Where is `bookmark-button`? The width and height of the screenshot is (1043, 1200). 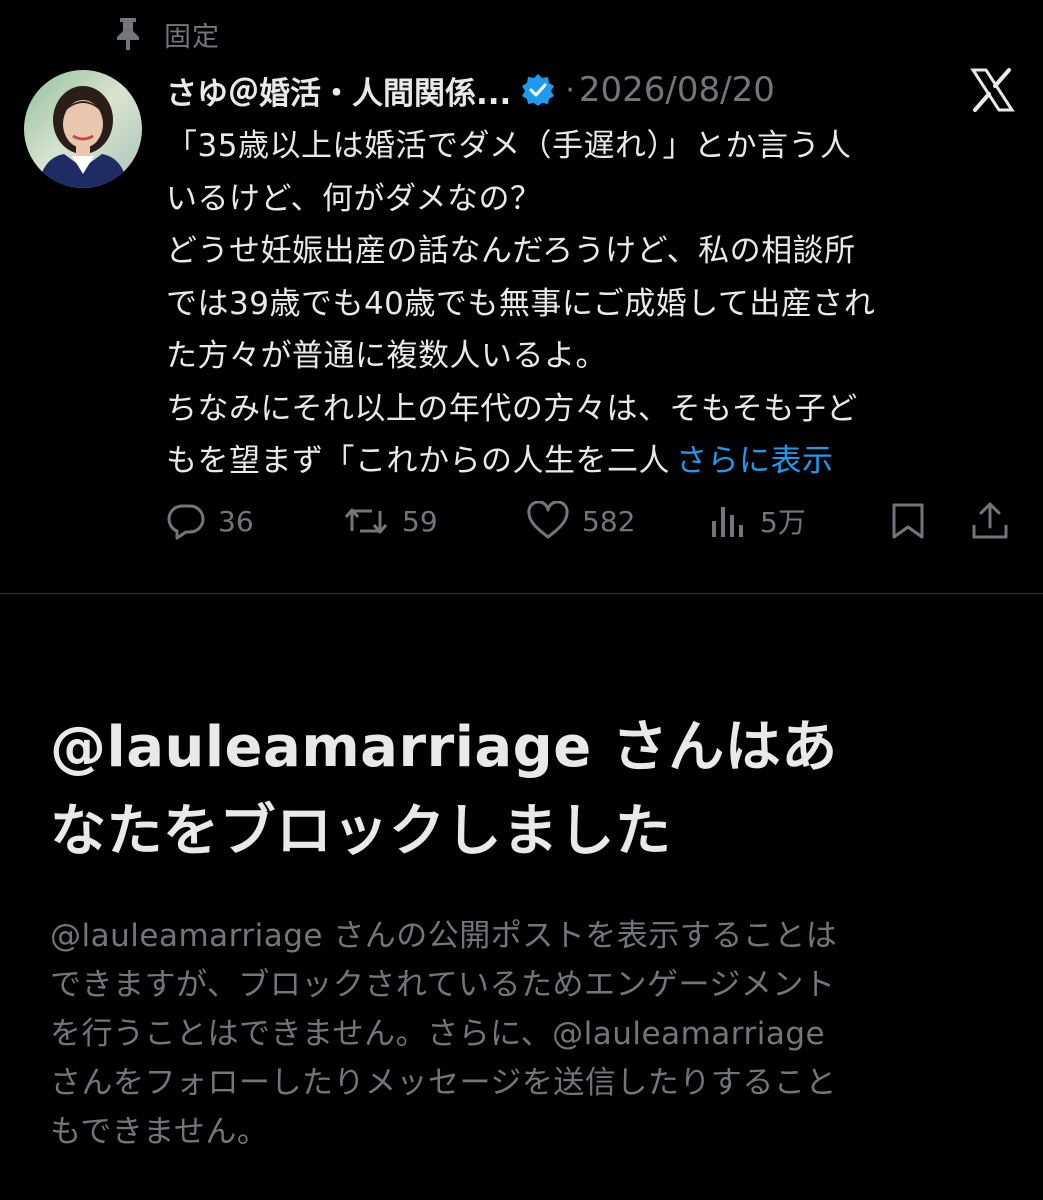
bookmark-button is located at coordinates (908, 521).